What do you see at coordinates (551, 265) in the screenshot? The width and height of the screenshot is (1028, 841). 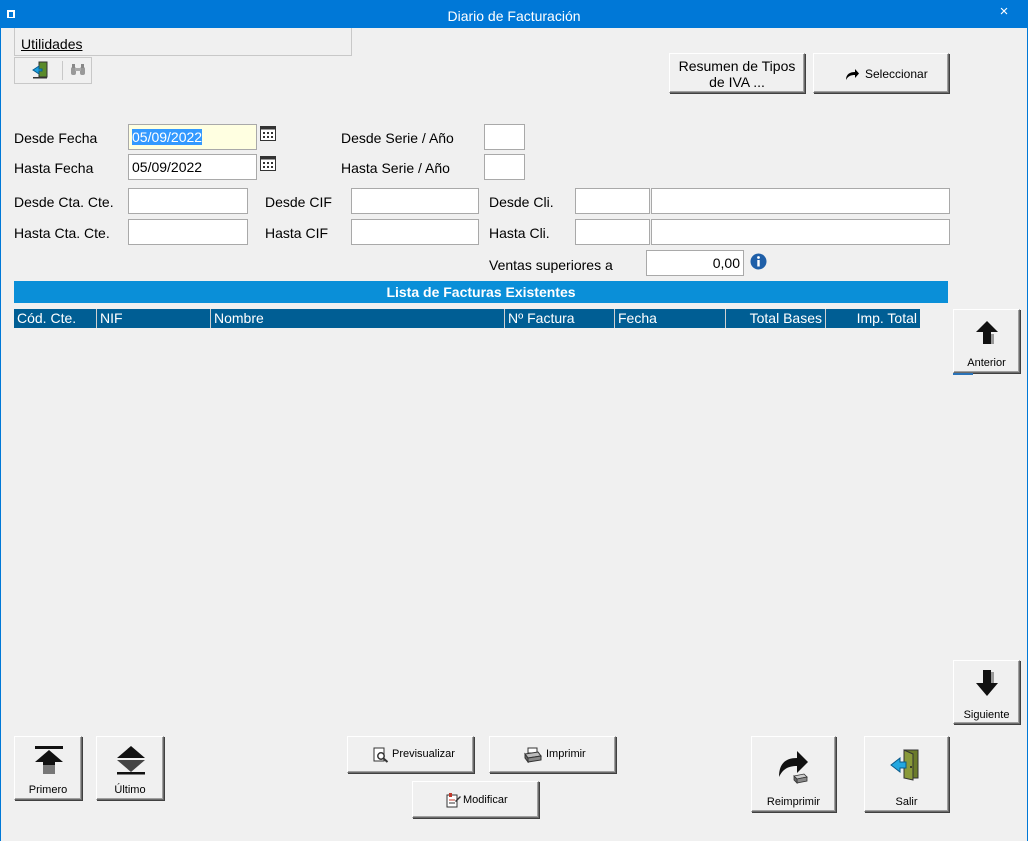 I see `ventas-label: Ventas superiores a` at bounding box center [551, 265].